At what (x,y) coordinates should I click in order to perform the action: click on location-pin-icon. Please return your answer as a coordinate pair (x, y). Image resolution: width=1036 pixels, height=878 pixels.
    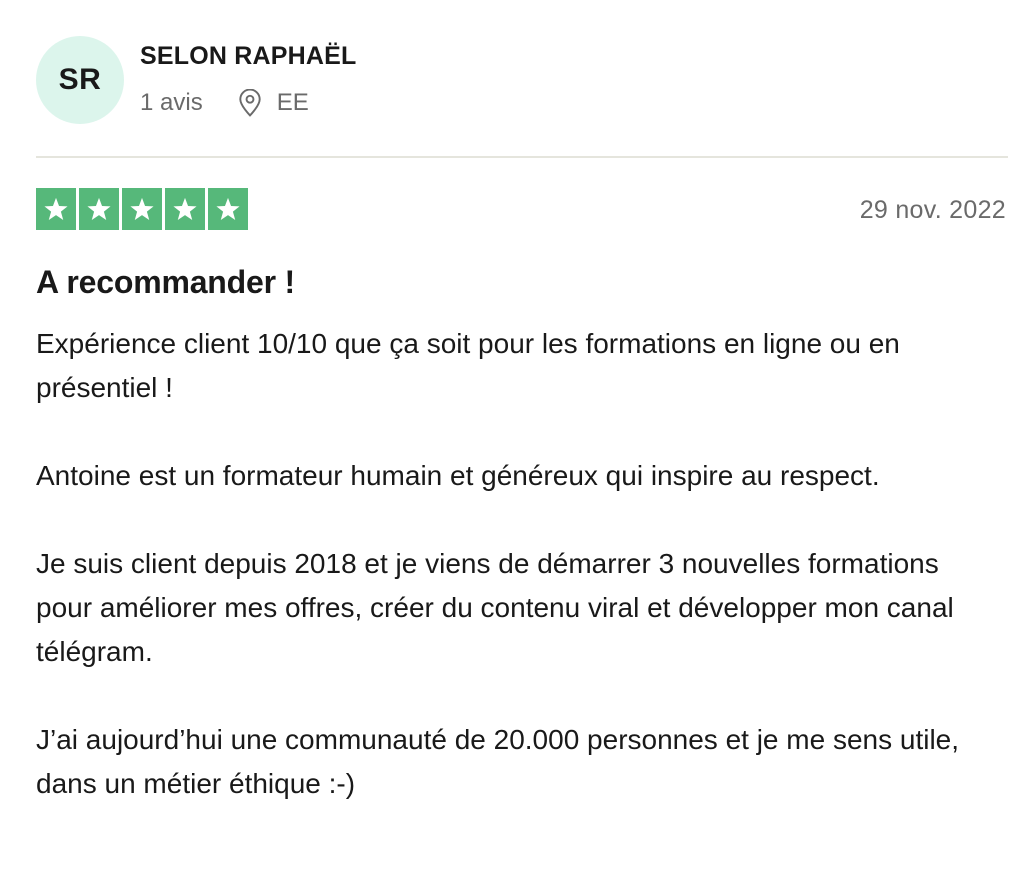
    Looking at the image, I should click on (250, 103).